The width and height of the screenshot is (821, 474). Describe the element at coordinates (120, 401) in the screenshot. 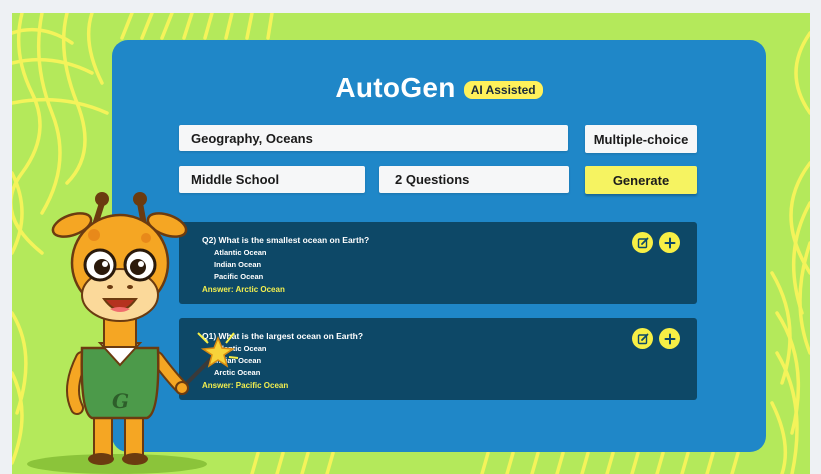

I see `vest-letter: G` at that location.